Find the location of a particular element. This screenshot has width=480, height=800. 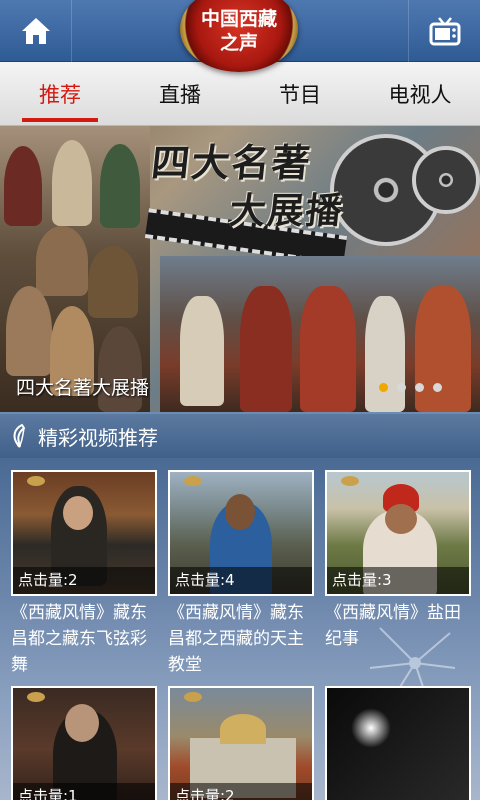

tab-tv-hosts: 电视人 is located at coordinates (420, 93).